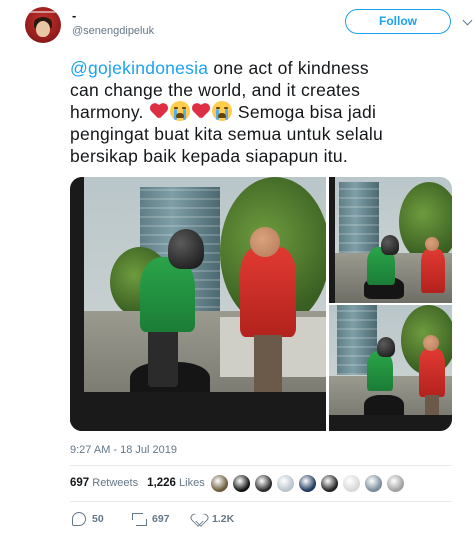  Describe the element at coordinates (390, 240) in the screenshot. I see `photo-top-right` at that location.